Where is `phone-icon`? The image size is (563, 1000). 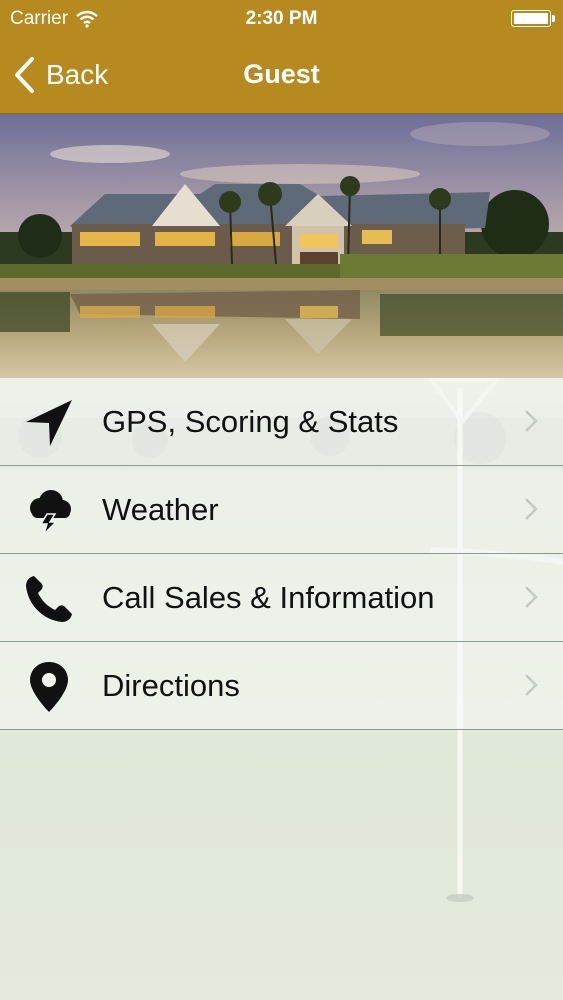
phone-icon is located at coordinates (49, 599).